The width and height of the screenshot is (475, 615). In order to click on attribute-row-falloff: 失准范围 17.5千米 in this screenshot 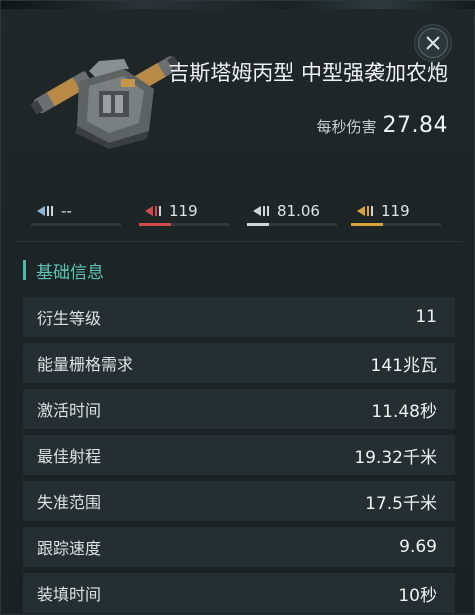, I will do `click(239, 501)`.